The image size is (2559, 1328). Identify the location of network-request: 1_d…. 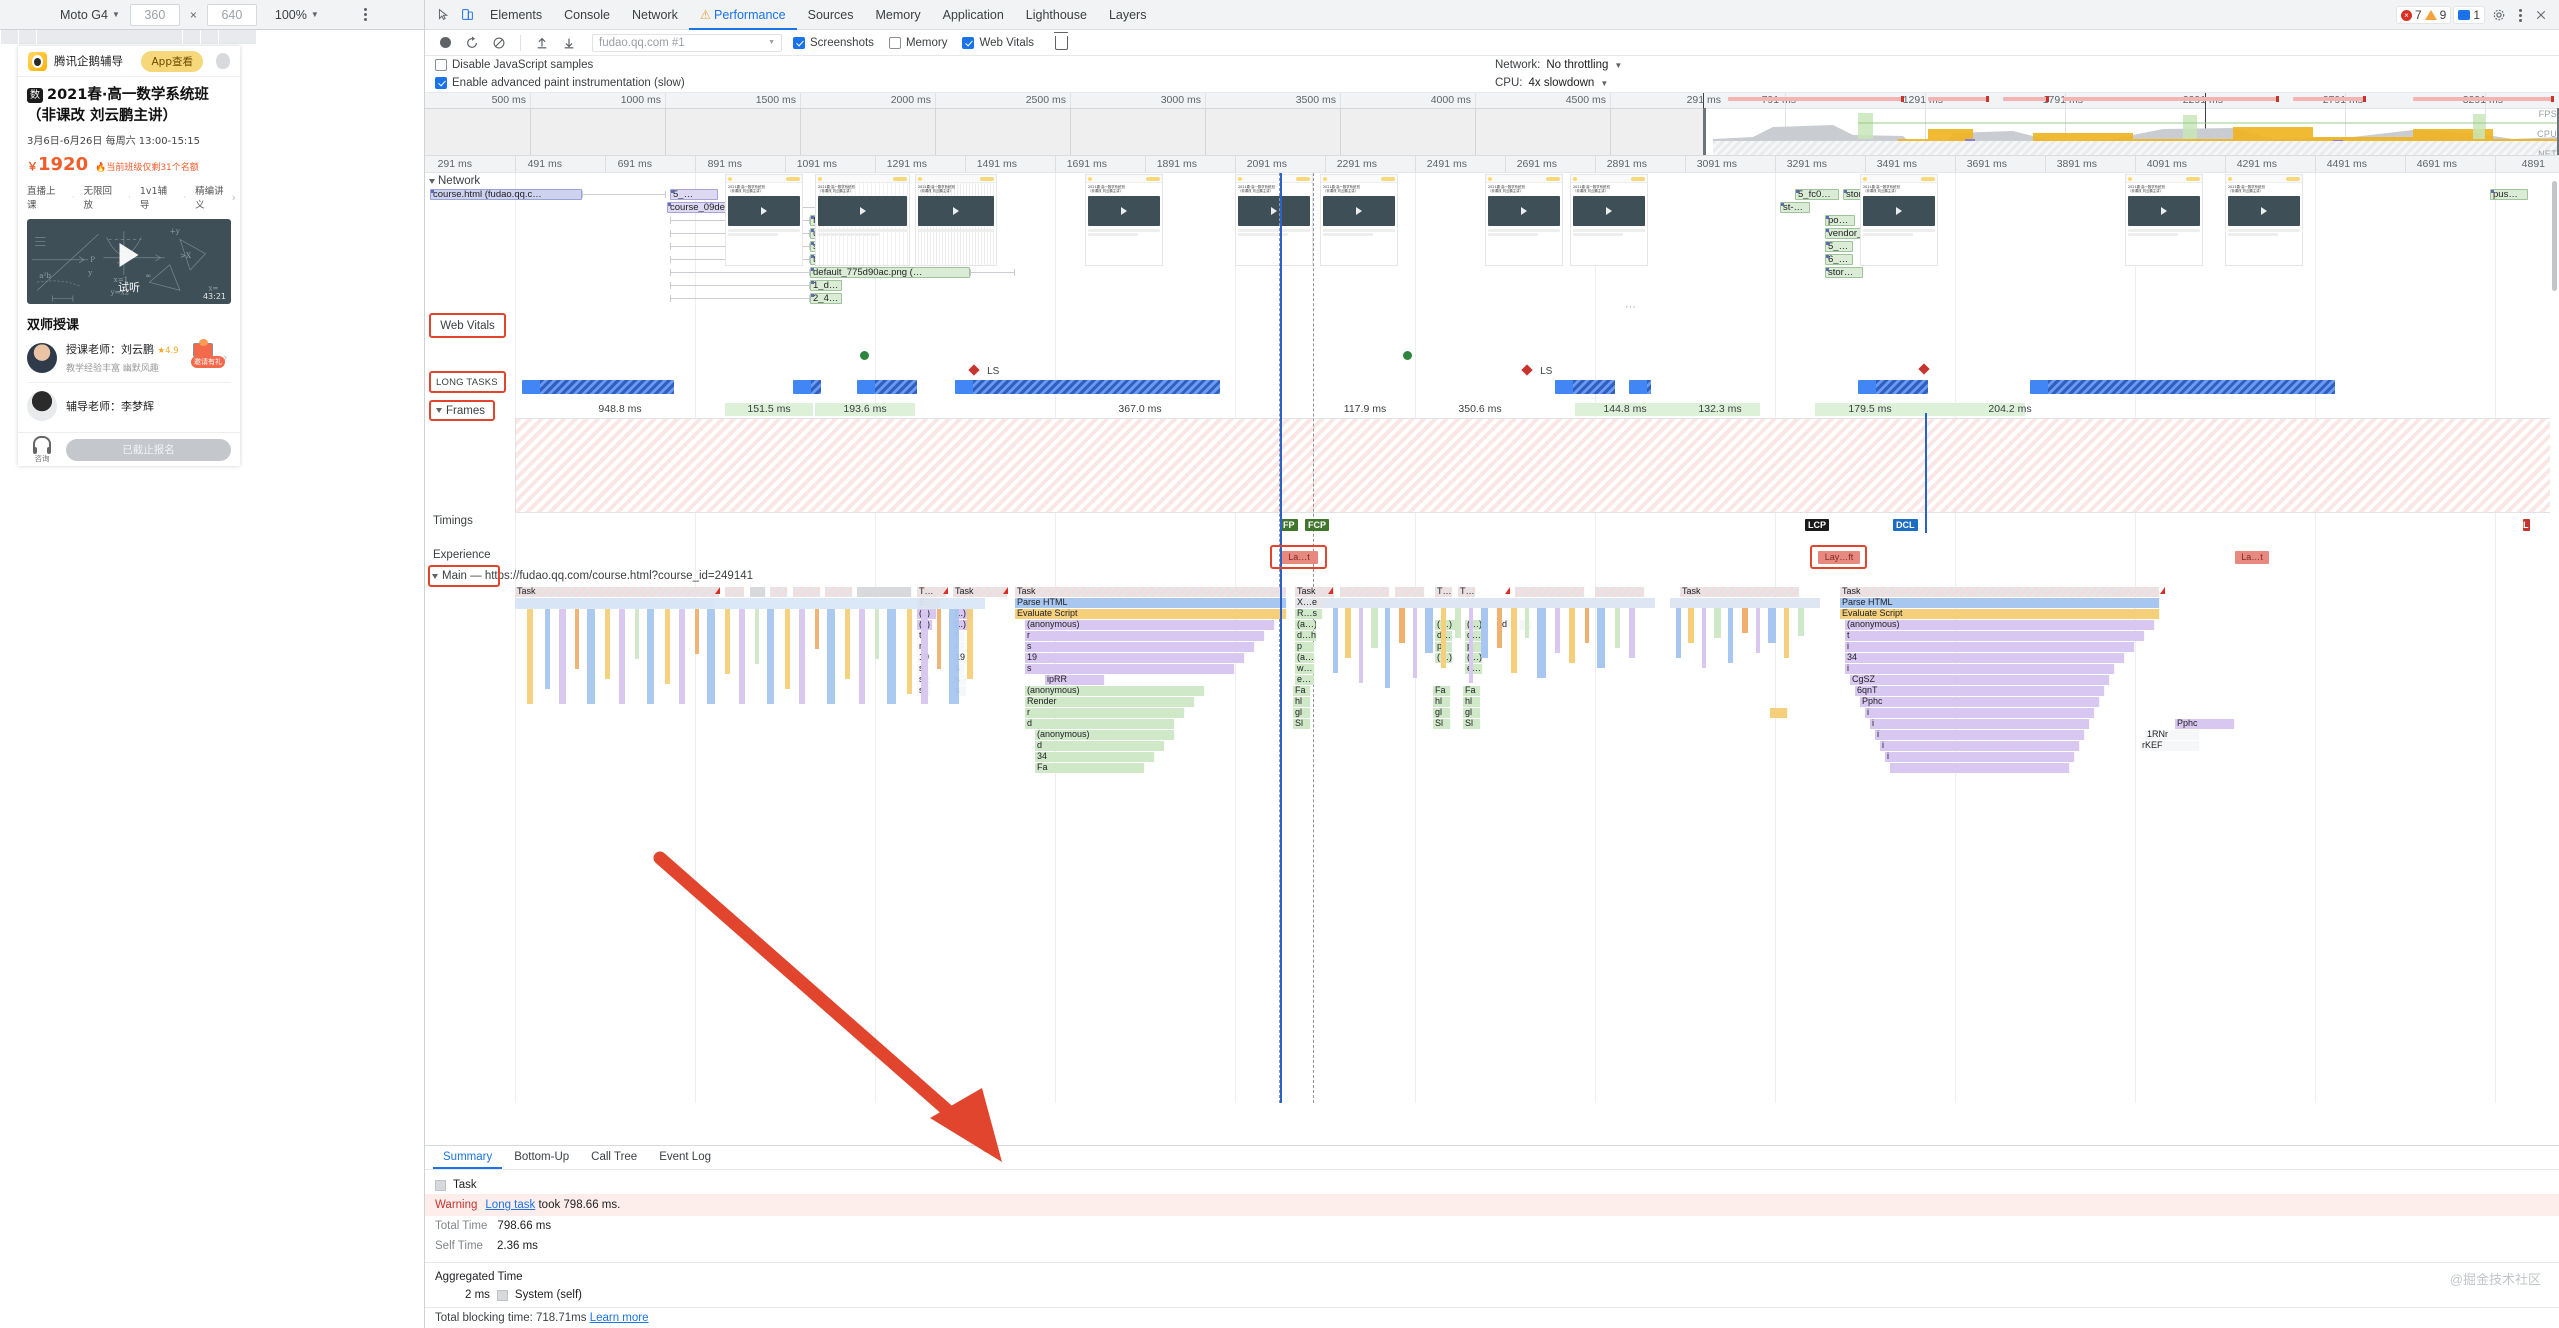
(826, 285).